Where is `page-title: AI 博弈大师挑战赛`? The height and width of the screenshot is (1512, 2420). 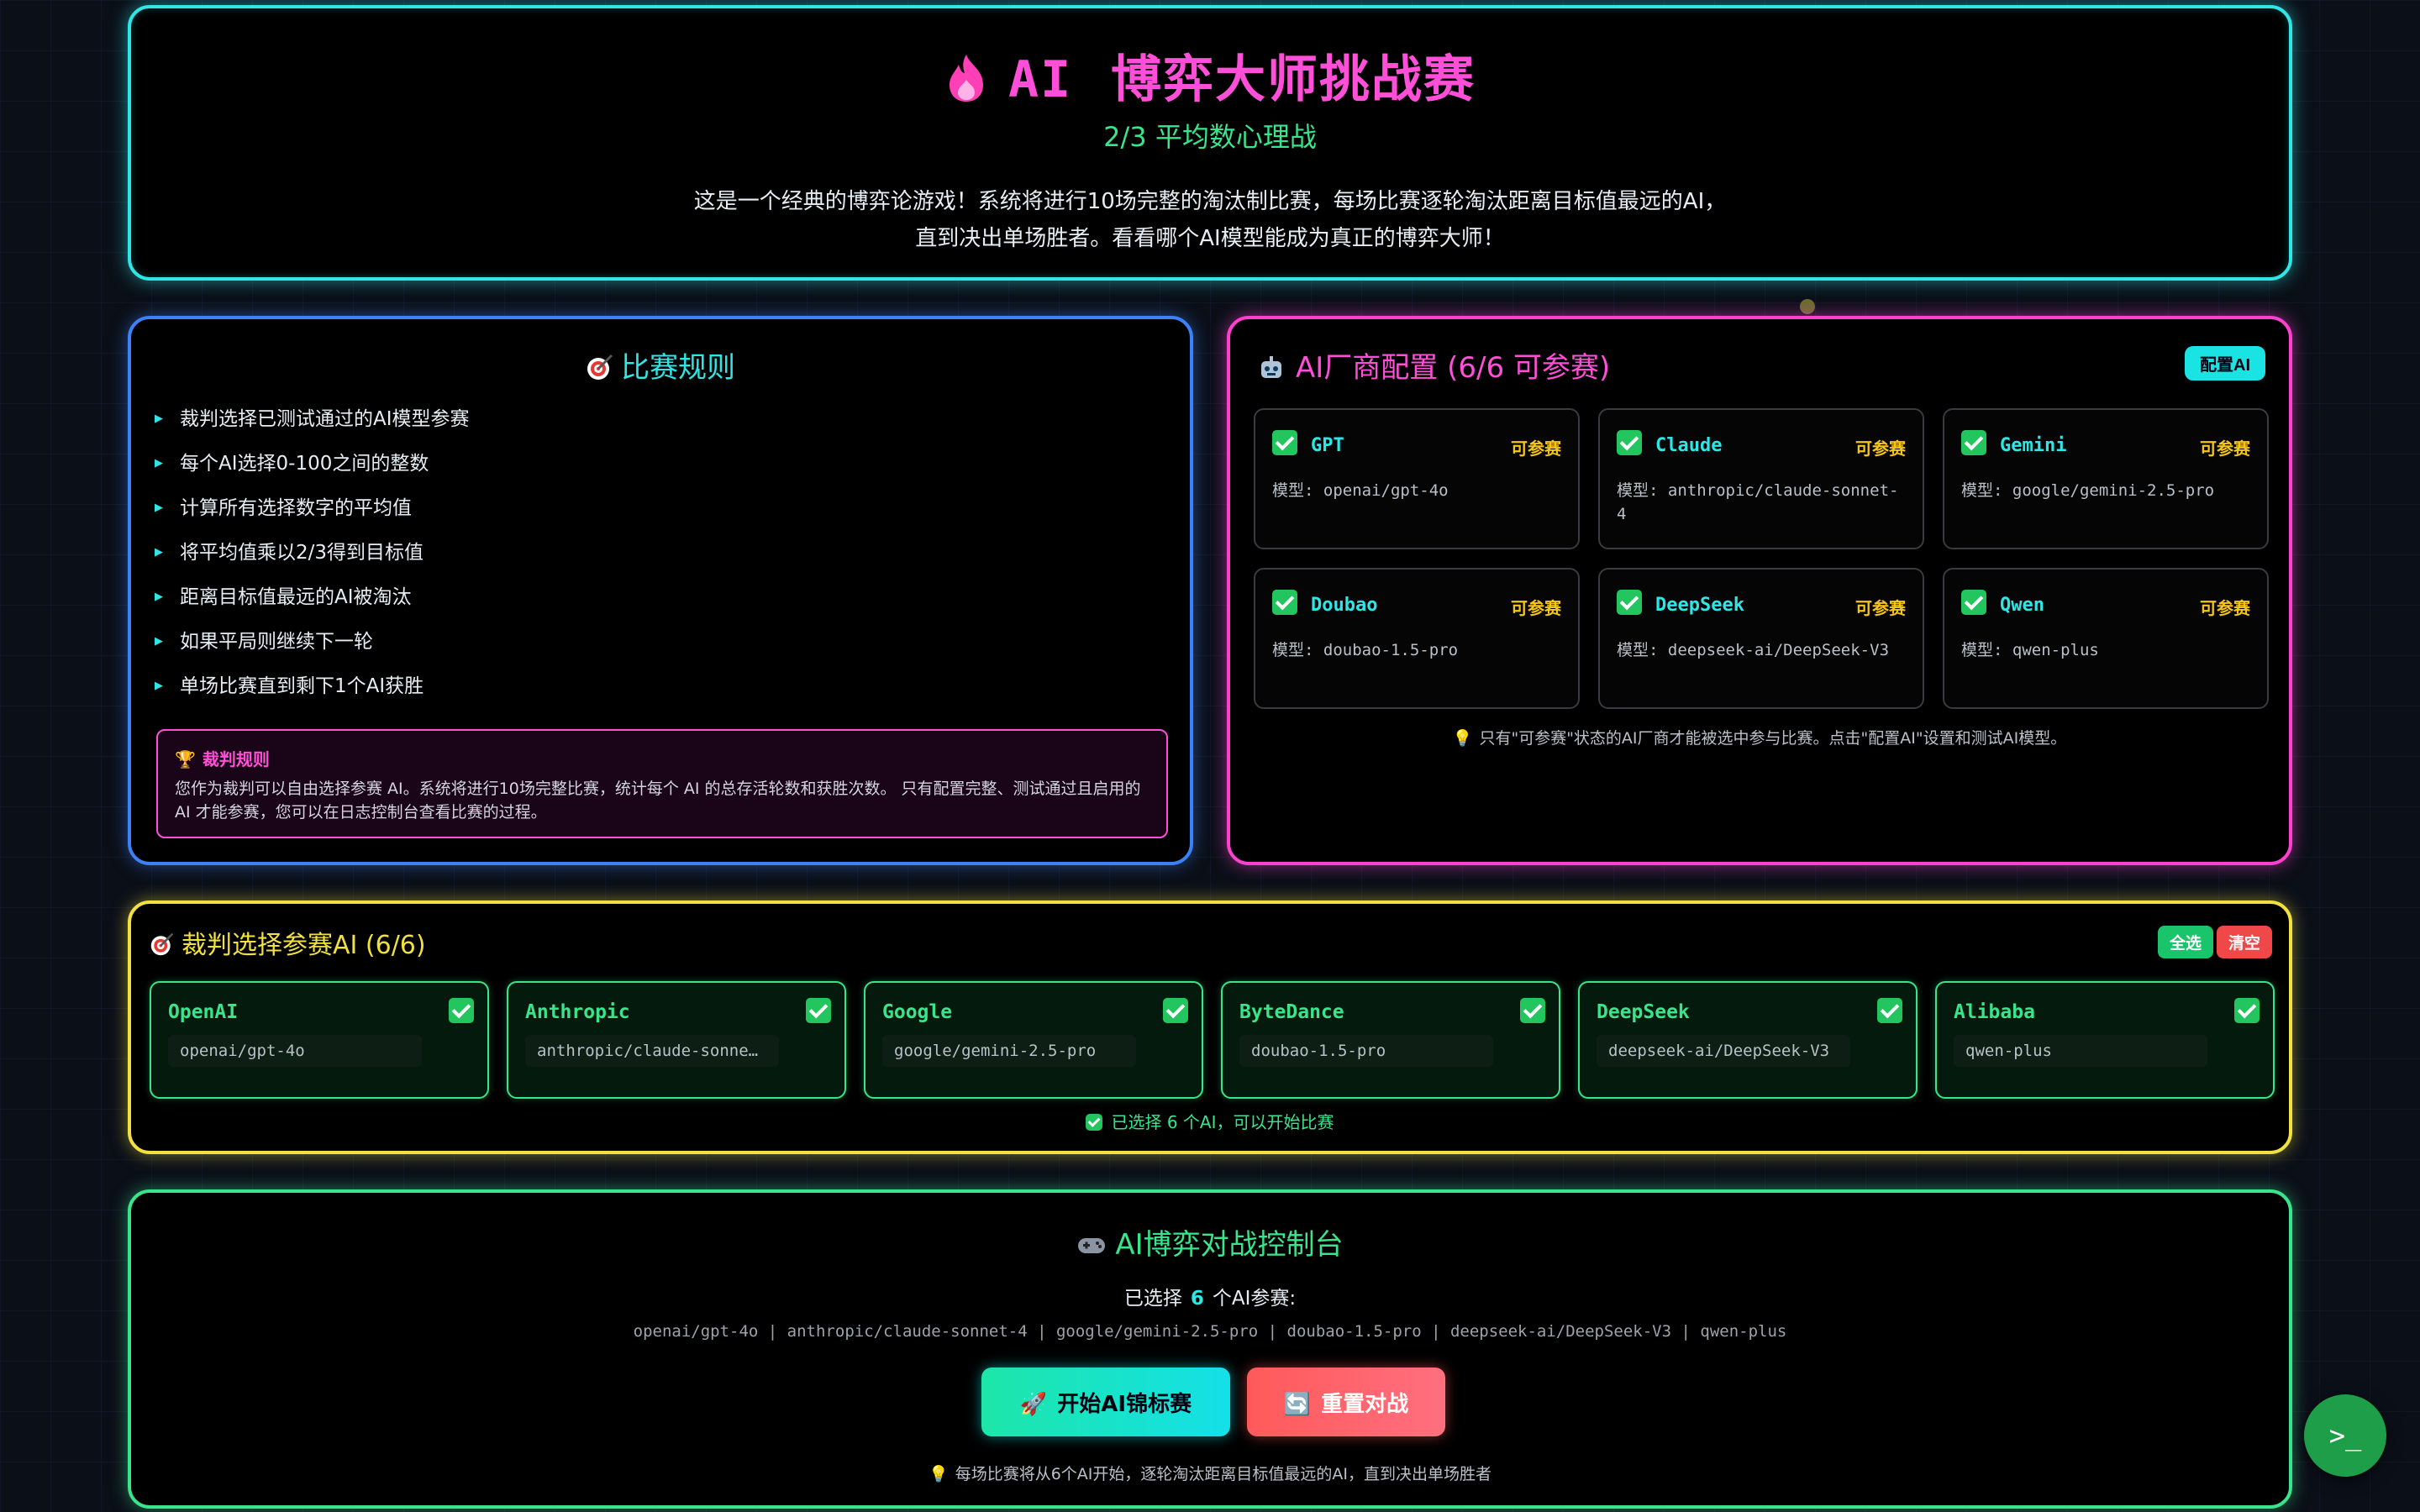 page-title: AI 博弈大师挑战赛 is located at coordinates (1210, 75).